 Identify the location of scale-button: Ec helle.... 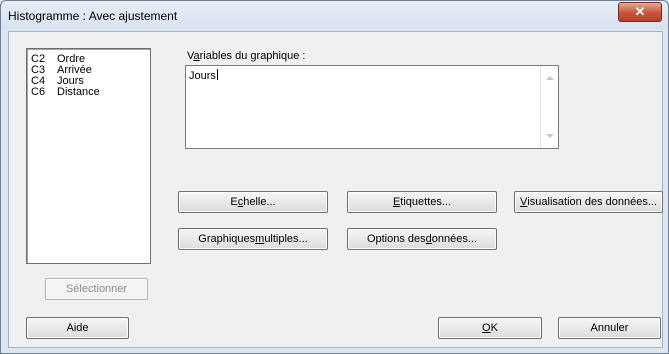
(253, 202).